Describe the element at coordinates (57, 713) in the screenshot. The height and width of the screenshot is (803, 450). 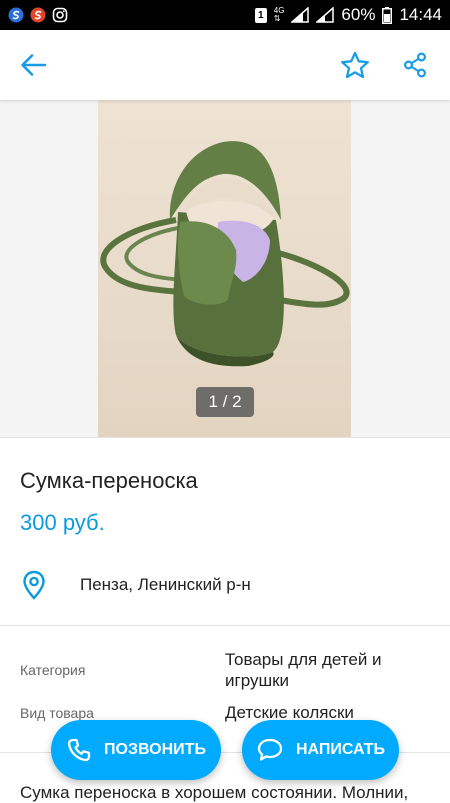
I see `param-label-type: Вид товара` at that location.